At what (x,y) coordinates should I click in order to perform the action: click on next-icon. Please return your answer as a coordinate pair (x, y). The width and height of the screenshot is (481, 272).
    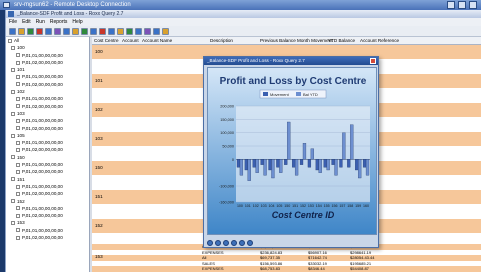
    Looking at the image, I should click on (226, 242).